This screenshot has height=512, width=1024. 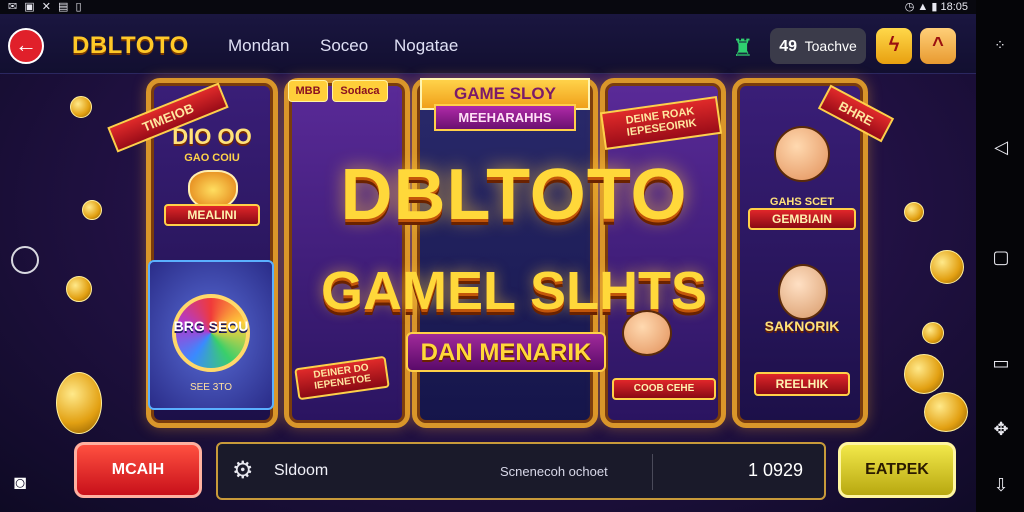 I want to click on back-triangle-icon: ◁, so click(x=1001, y=147).